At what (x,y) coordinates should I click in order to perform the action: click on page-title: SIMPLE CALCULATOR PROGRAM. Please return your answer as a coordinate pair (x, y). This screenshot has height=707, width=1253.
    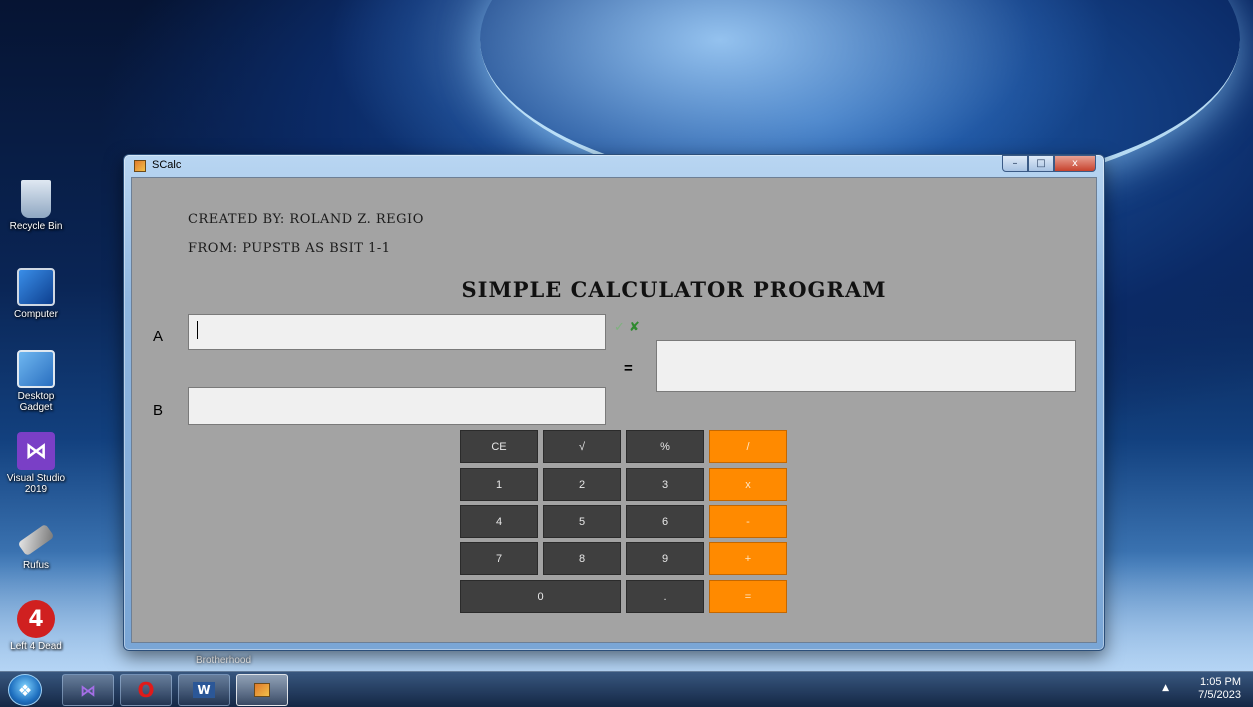
    Looking at the image, I should click on (674, 289).